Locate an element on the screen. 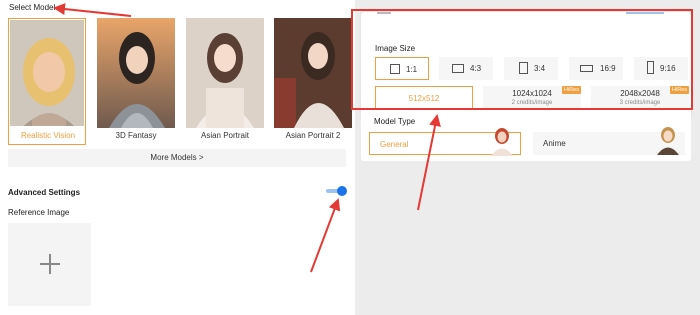 This screenshot has height=315, width=700. model-type-anime: Anime is located at coordinates (609, 141).